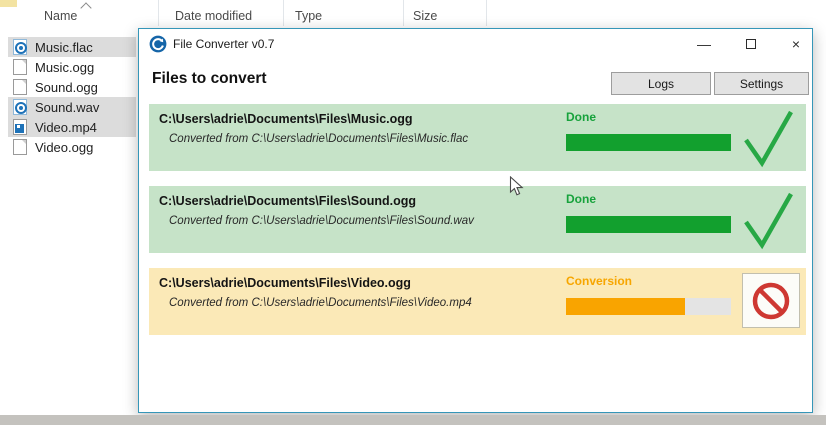 Image resolution: width=826 pixels, height=425 pixels. I want to click on close-button: ×, so click(796, 44).